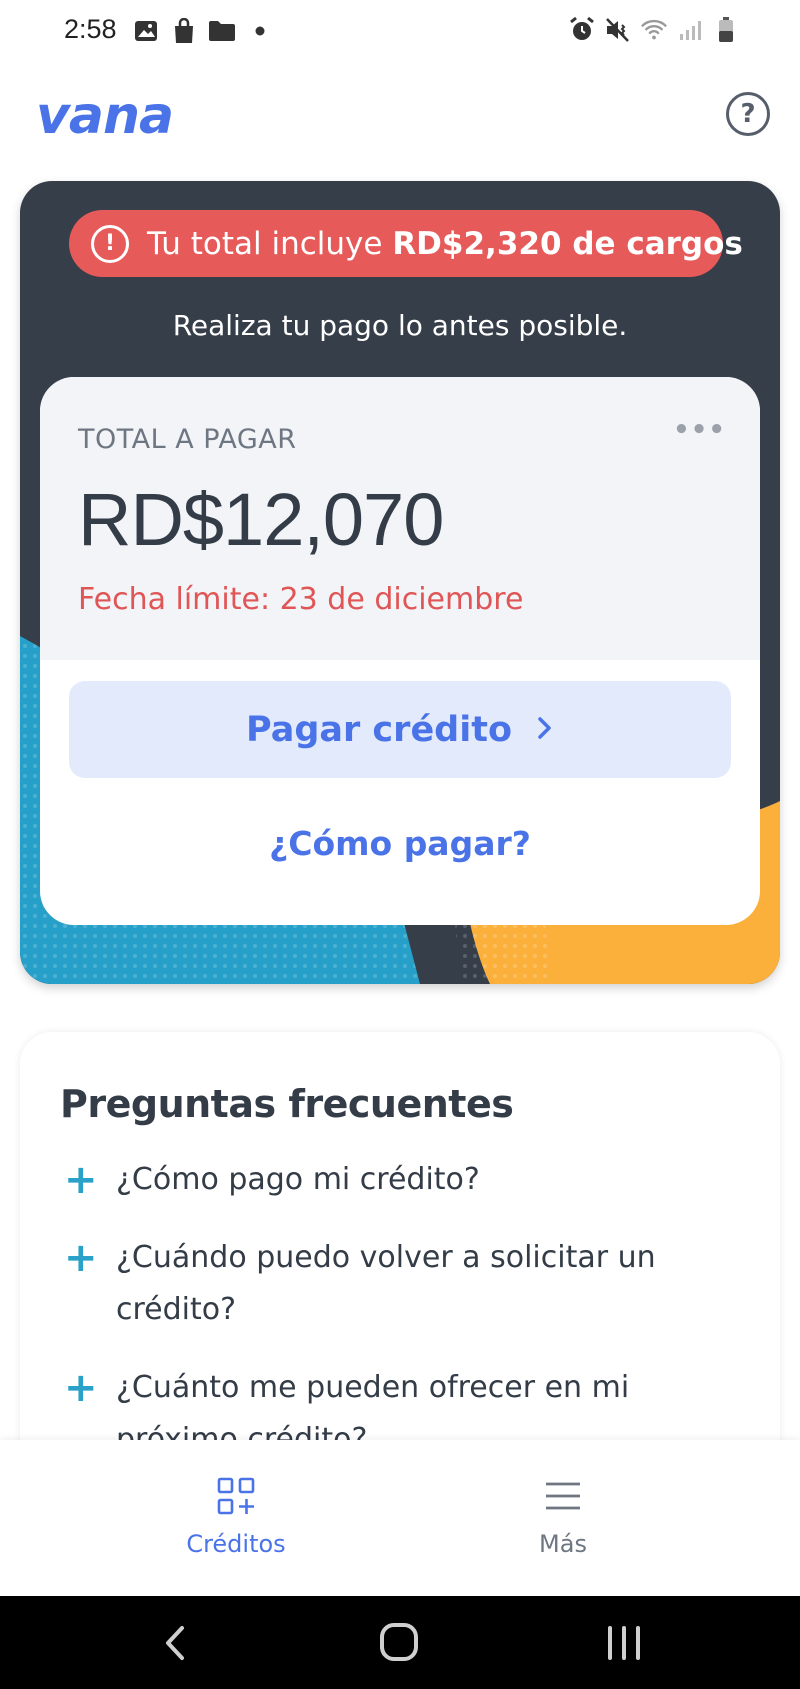 The width and height of the screenshot is (800, 1689). Describe the element at coordinates (146, 31) in the screenshot. I see `image-icon` at that location.